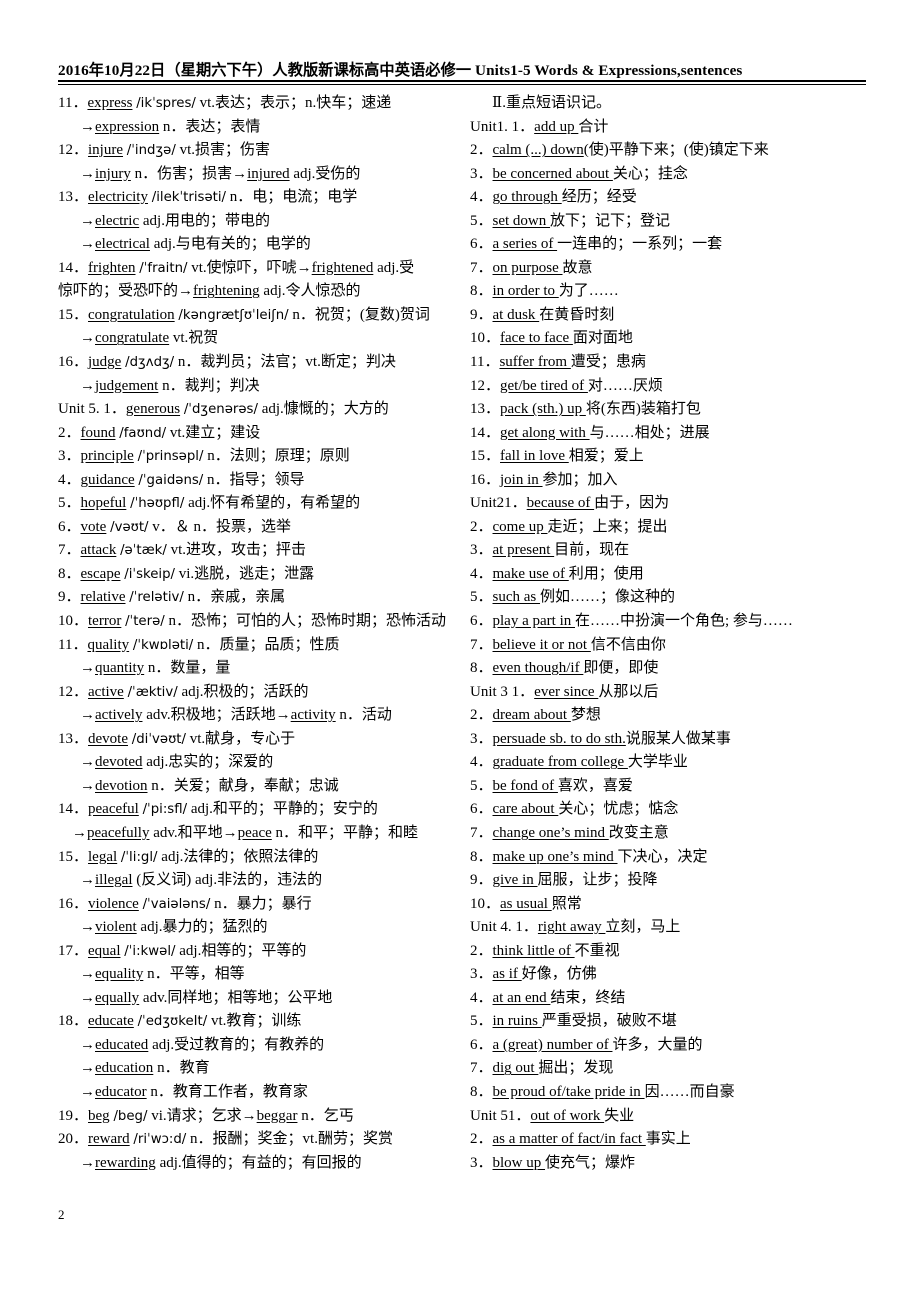 The width and height of the screenshot is (920, 1302). What do you see at coordinates (573, 597) in the screenshot?
I see `right-entry-line: 5．such as 例如……；像这种的` at bounding box center [573, 597].